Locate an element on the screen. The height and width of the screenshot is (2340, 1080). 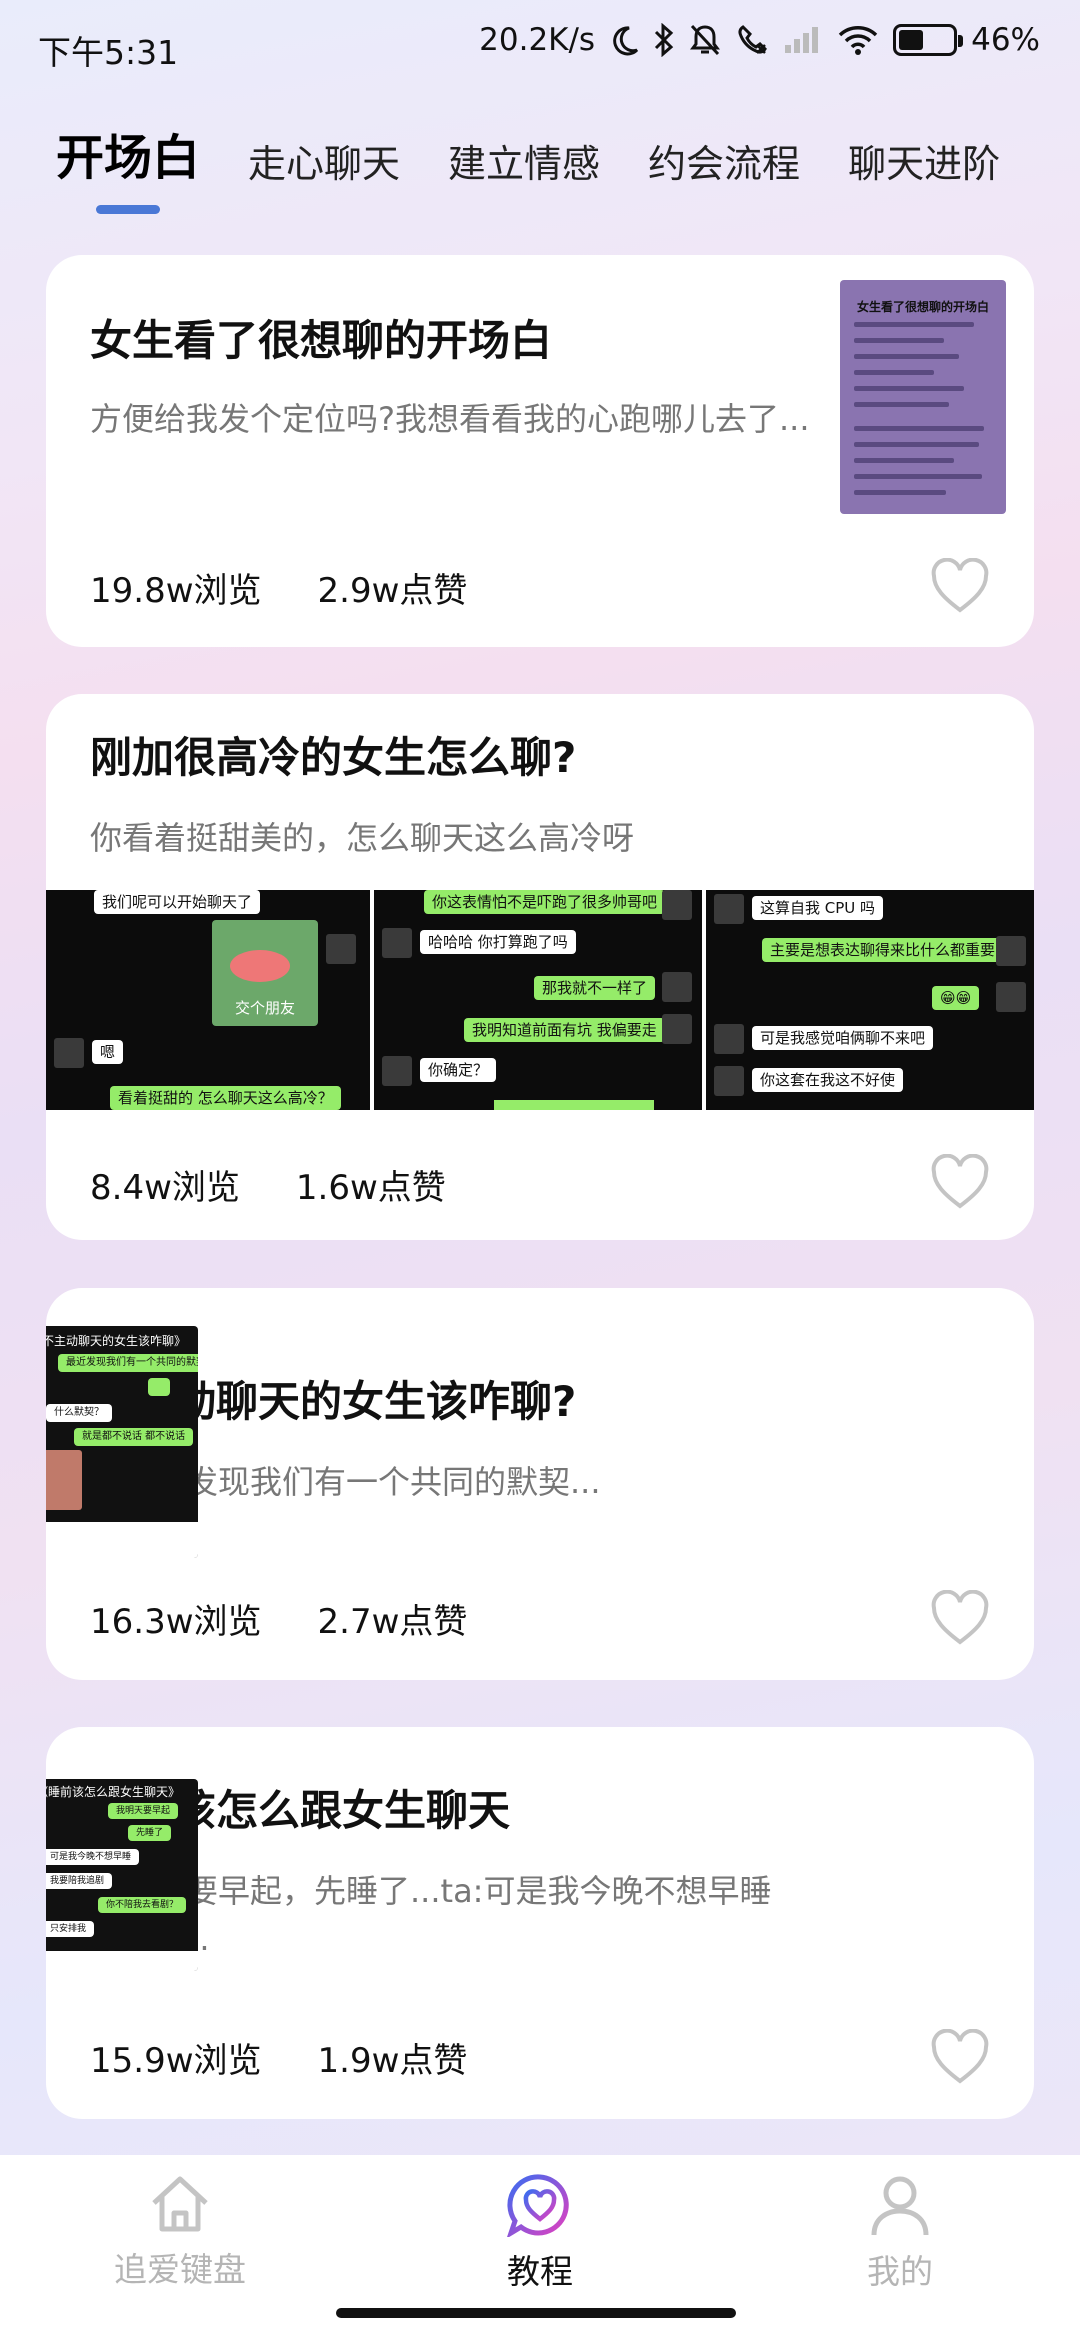
chat-bubble: 你确定？ is located at coordinates (458, 1070).